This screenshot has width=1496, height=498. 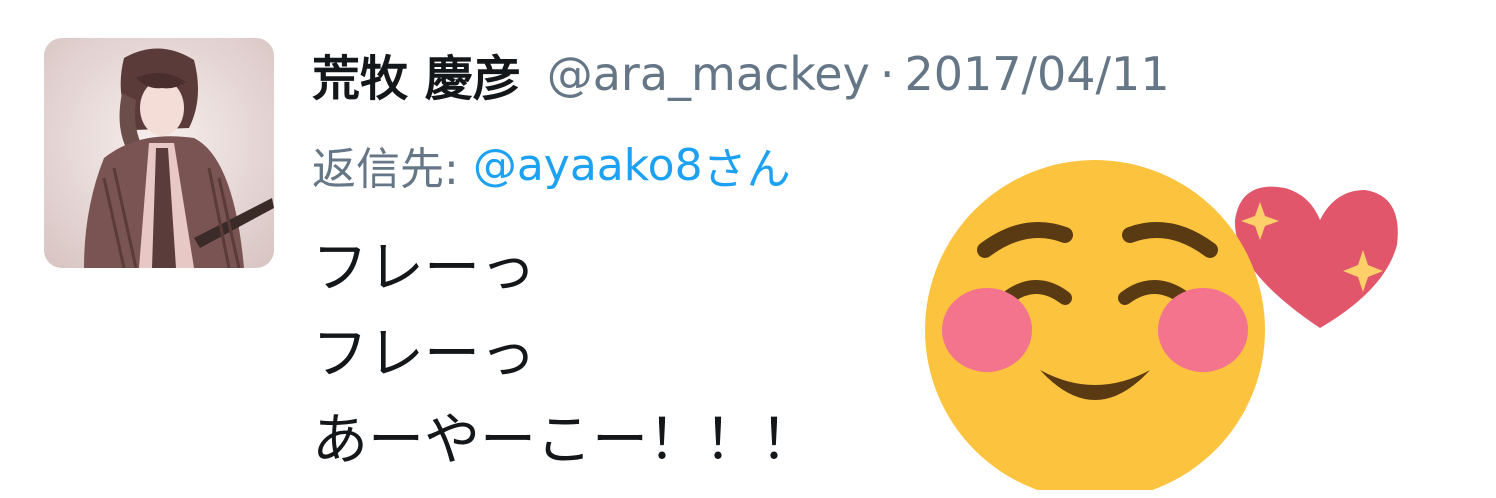 I want to click on reply-to-line: 返信先: @ayaako8 さん, so click(x=551, y=165).